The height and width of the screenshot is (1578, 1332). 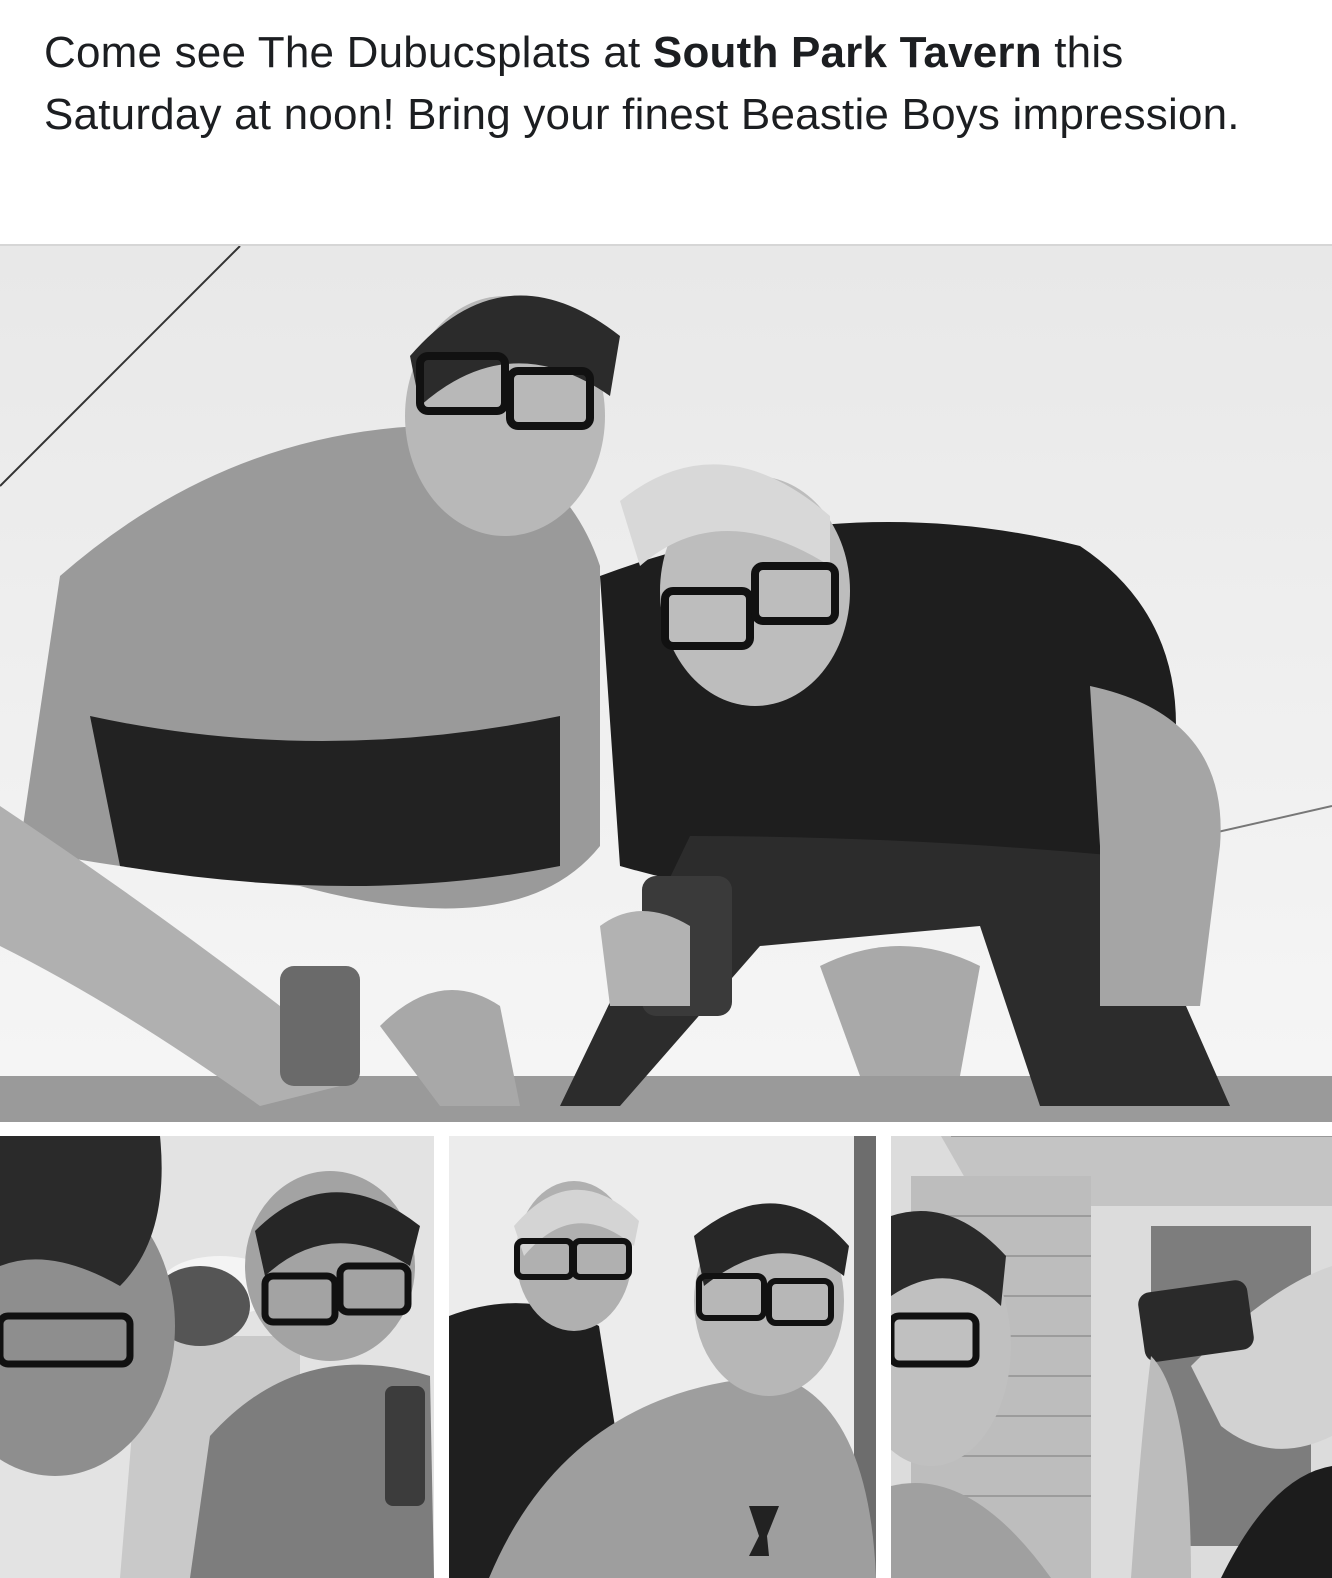 I want to click on photo-man-drinking-can-icon, so click(x=1111, y=1357).